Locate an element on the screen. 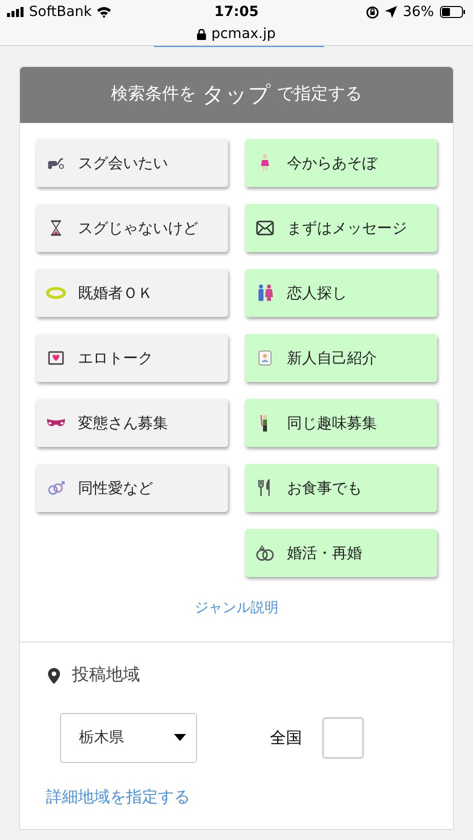  header-text: 検索条件を is located at coordinates (153, 94).